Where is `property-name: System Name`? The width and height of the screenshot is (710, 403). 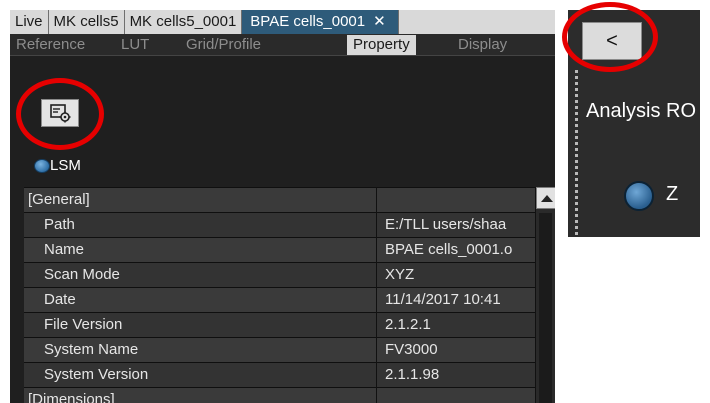
property-name: System Name is located at coordinates (91, 349).